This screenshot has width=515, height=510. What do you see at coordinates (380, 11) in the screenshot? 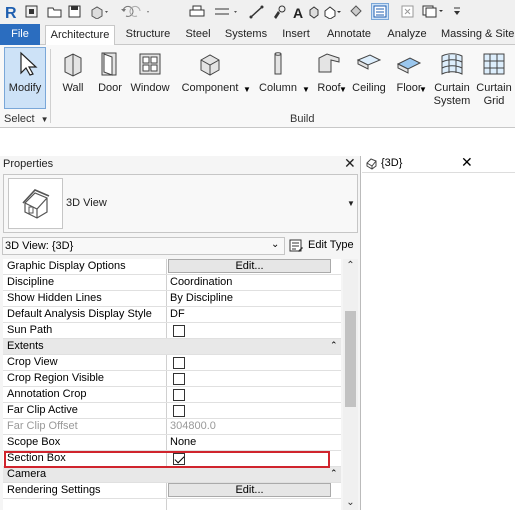
I see `thin-lines-icon` at bounding box center [380, 11].